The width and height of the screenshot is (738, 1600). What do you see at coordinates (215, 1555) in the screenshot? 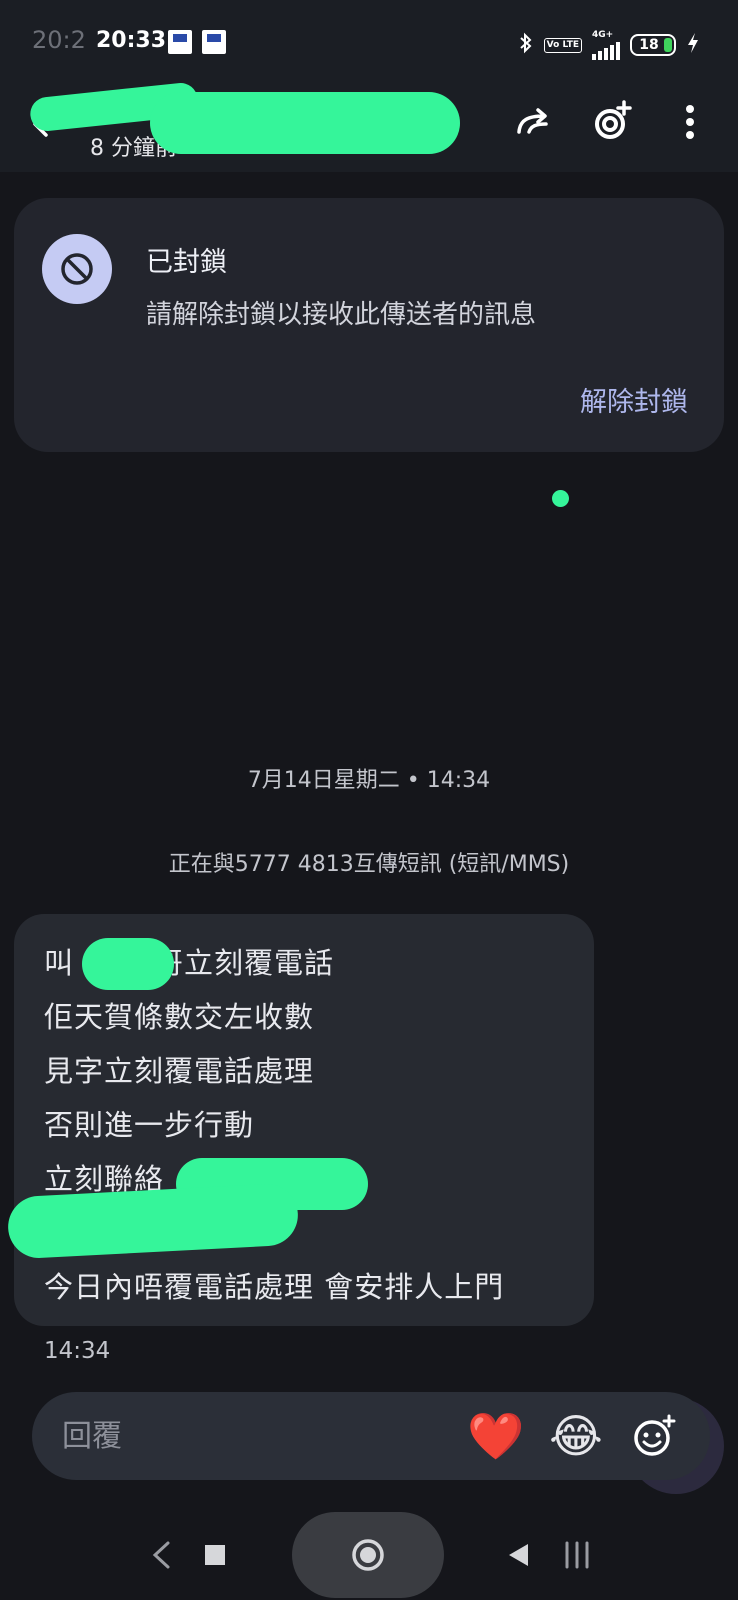
I see `recents-square-icon` at bounding box center [215, 1555].